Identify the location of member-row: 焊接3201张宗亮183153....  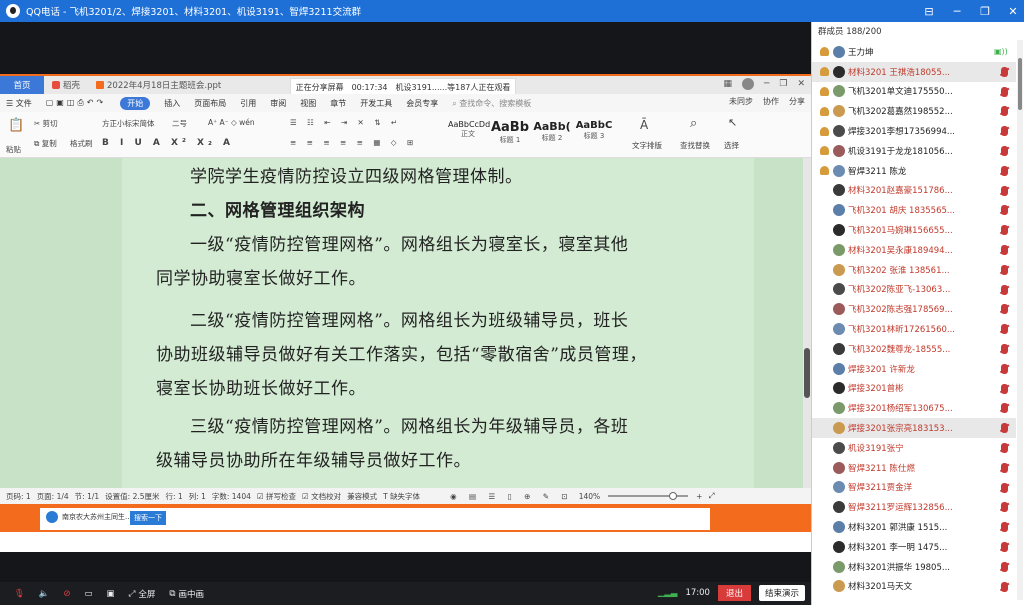
(914, 428).